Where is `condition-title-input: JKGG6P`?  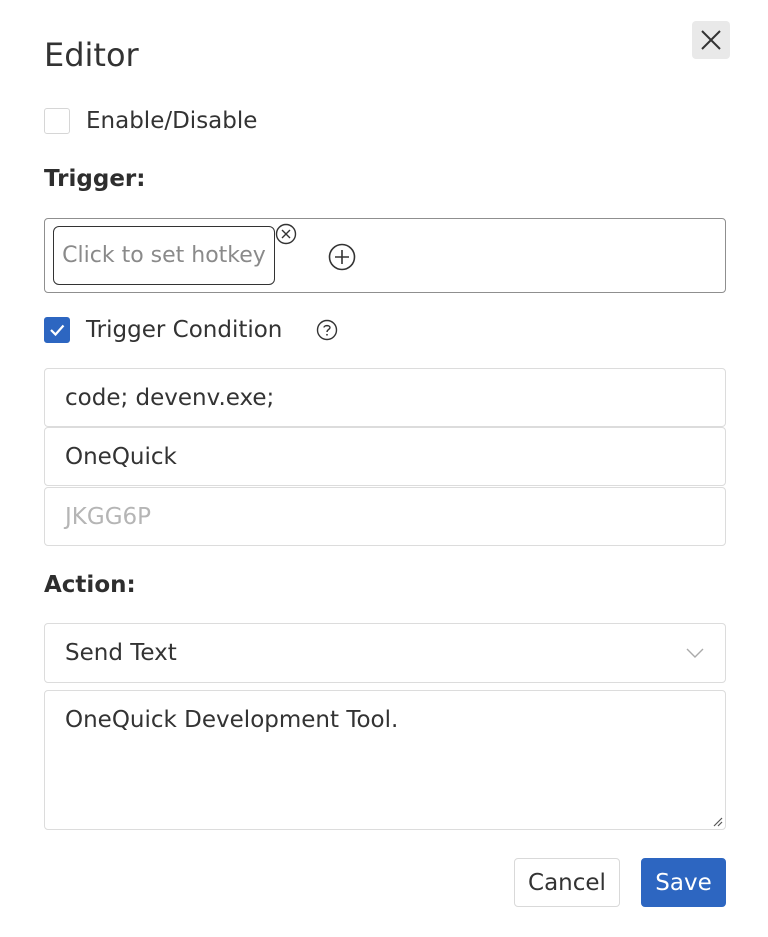
condition-title-input: JKGG6P is located at coordinates (385, 516).